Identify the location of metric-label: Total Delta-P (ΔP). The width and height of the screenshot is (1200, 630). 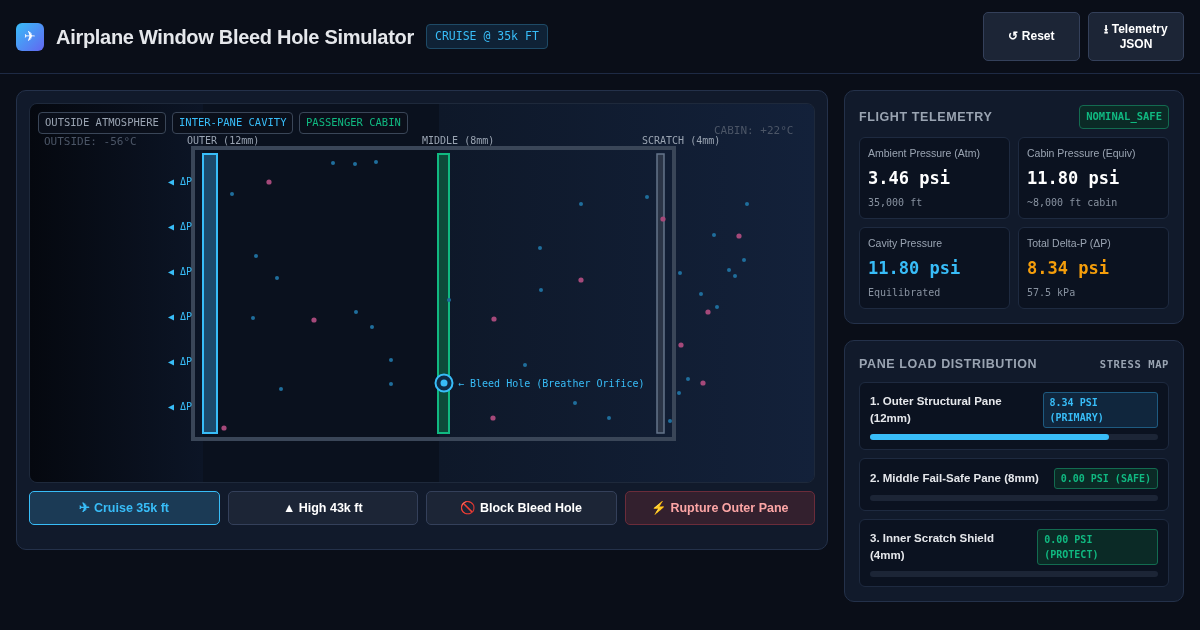
(1069, 243).